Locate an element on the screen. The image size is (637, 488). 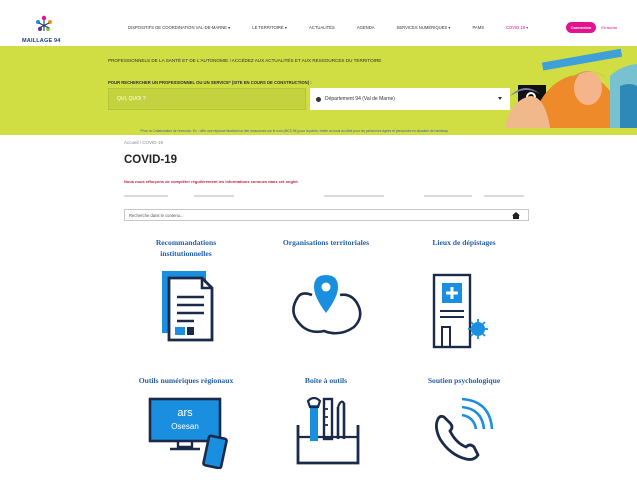
logo-star-icon is located at coordinates (44, 23).